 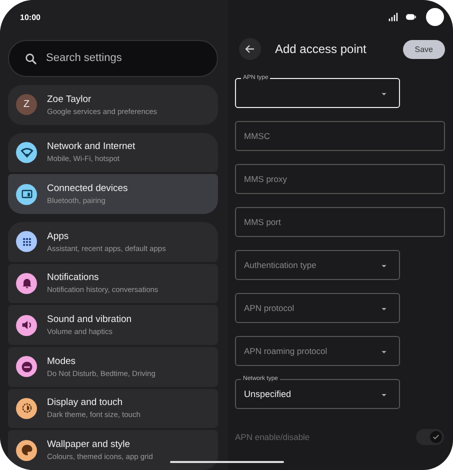 I want to click on palette-icon, so click(x=27, y=450).